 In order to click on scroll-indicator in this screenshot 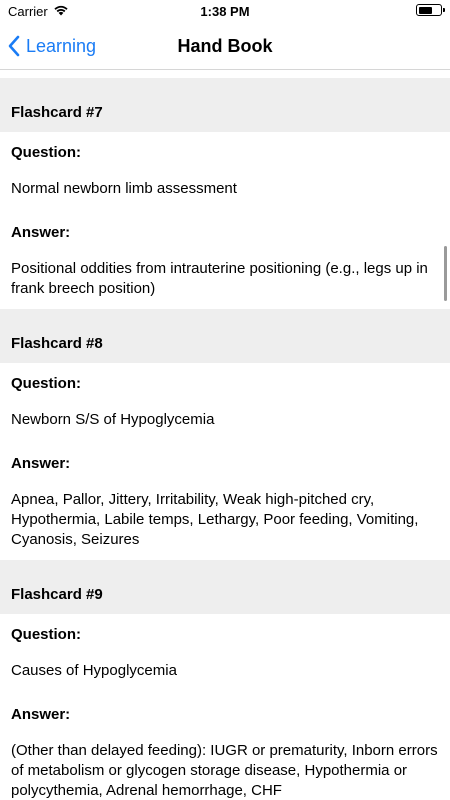, I will do `click(445, 273)`.